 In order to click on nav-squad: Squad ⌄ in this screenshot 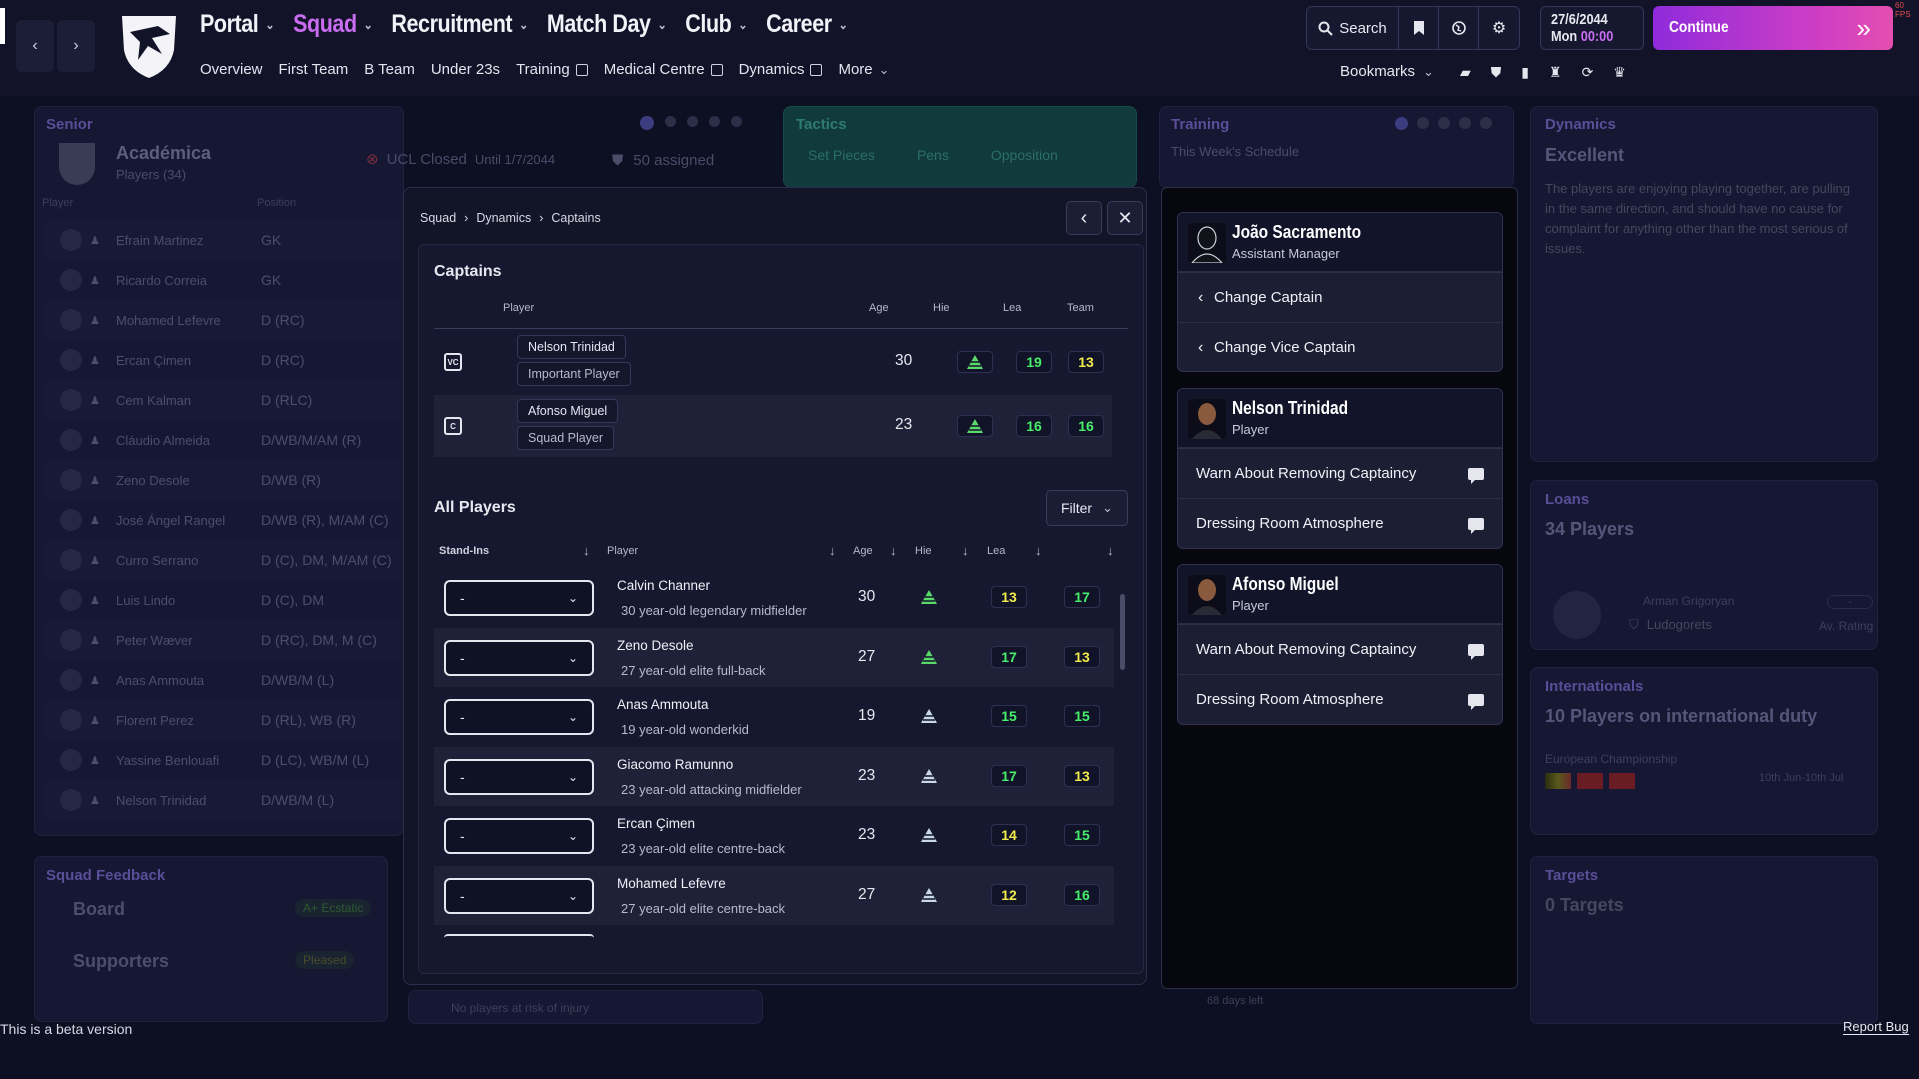, I will do `click(333, 24)`.